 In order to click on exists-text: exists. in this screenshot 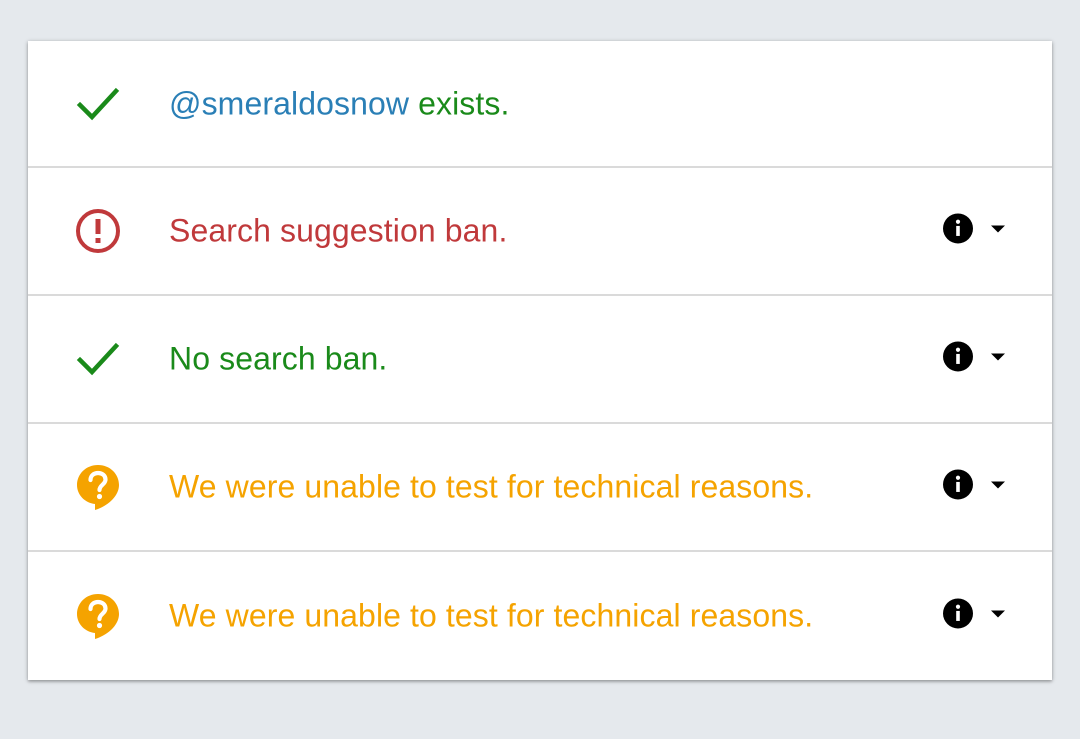, I will do `click(459, 103)`.